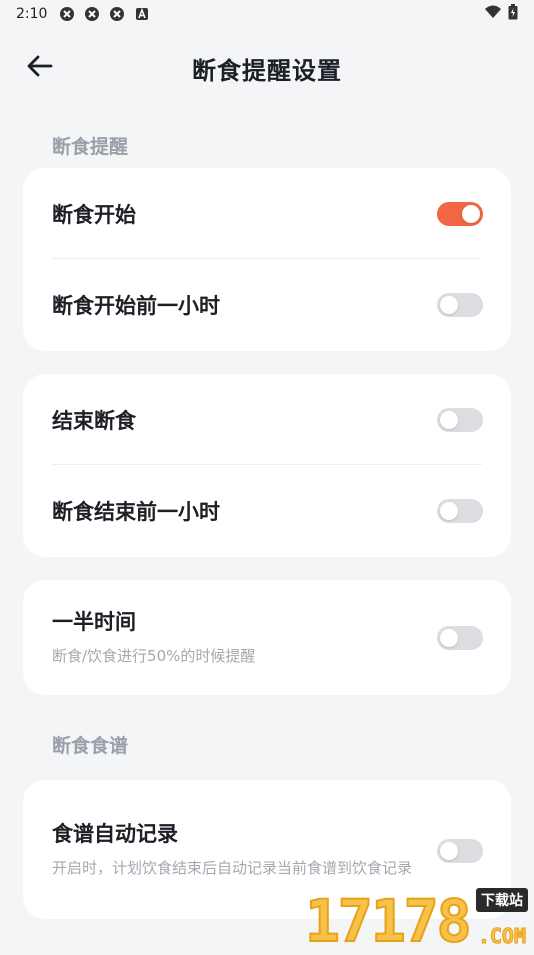 This screenshot has width=534, height=955. I want to click on row-label: 食谱自动记录, so click(232, 833).